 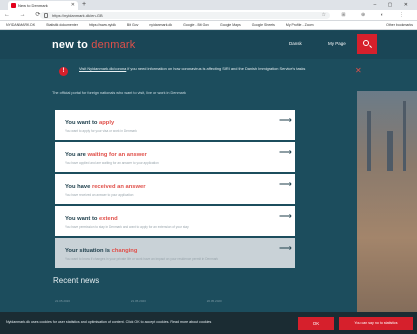 What do you see at coordinates (101, 251) in the screenshot?
I see `card-title: Your situation is changing` at bounding box center [101, 251].